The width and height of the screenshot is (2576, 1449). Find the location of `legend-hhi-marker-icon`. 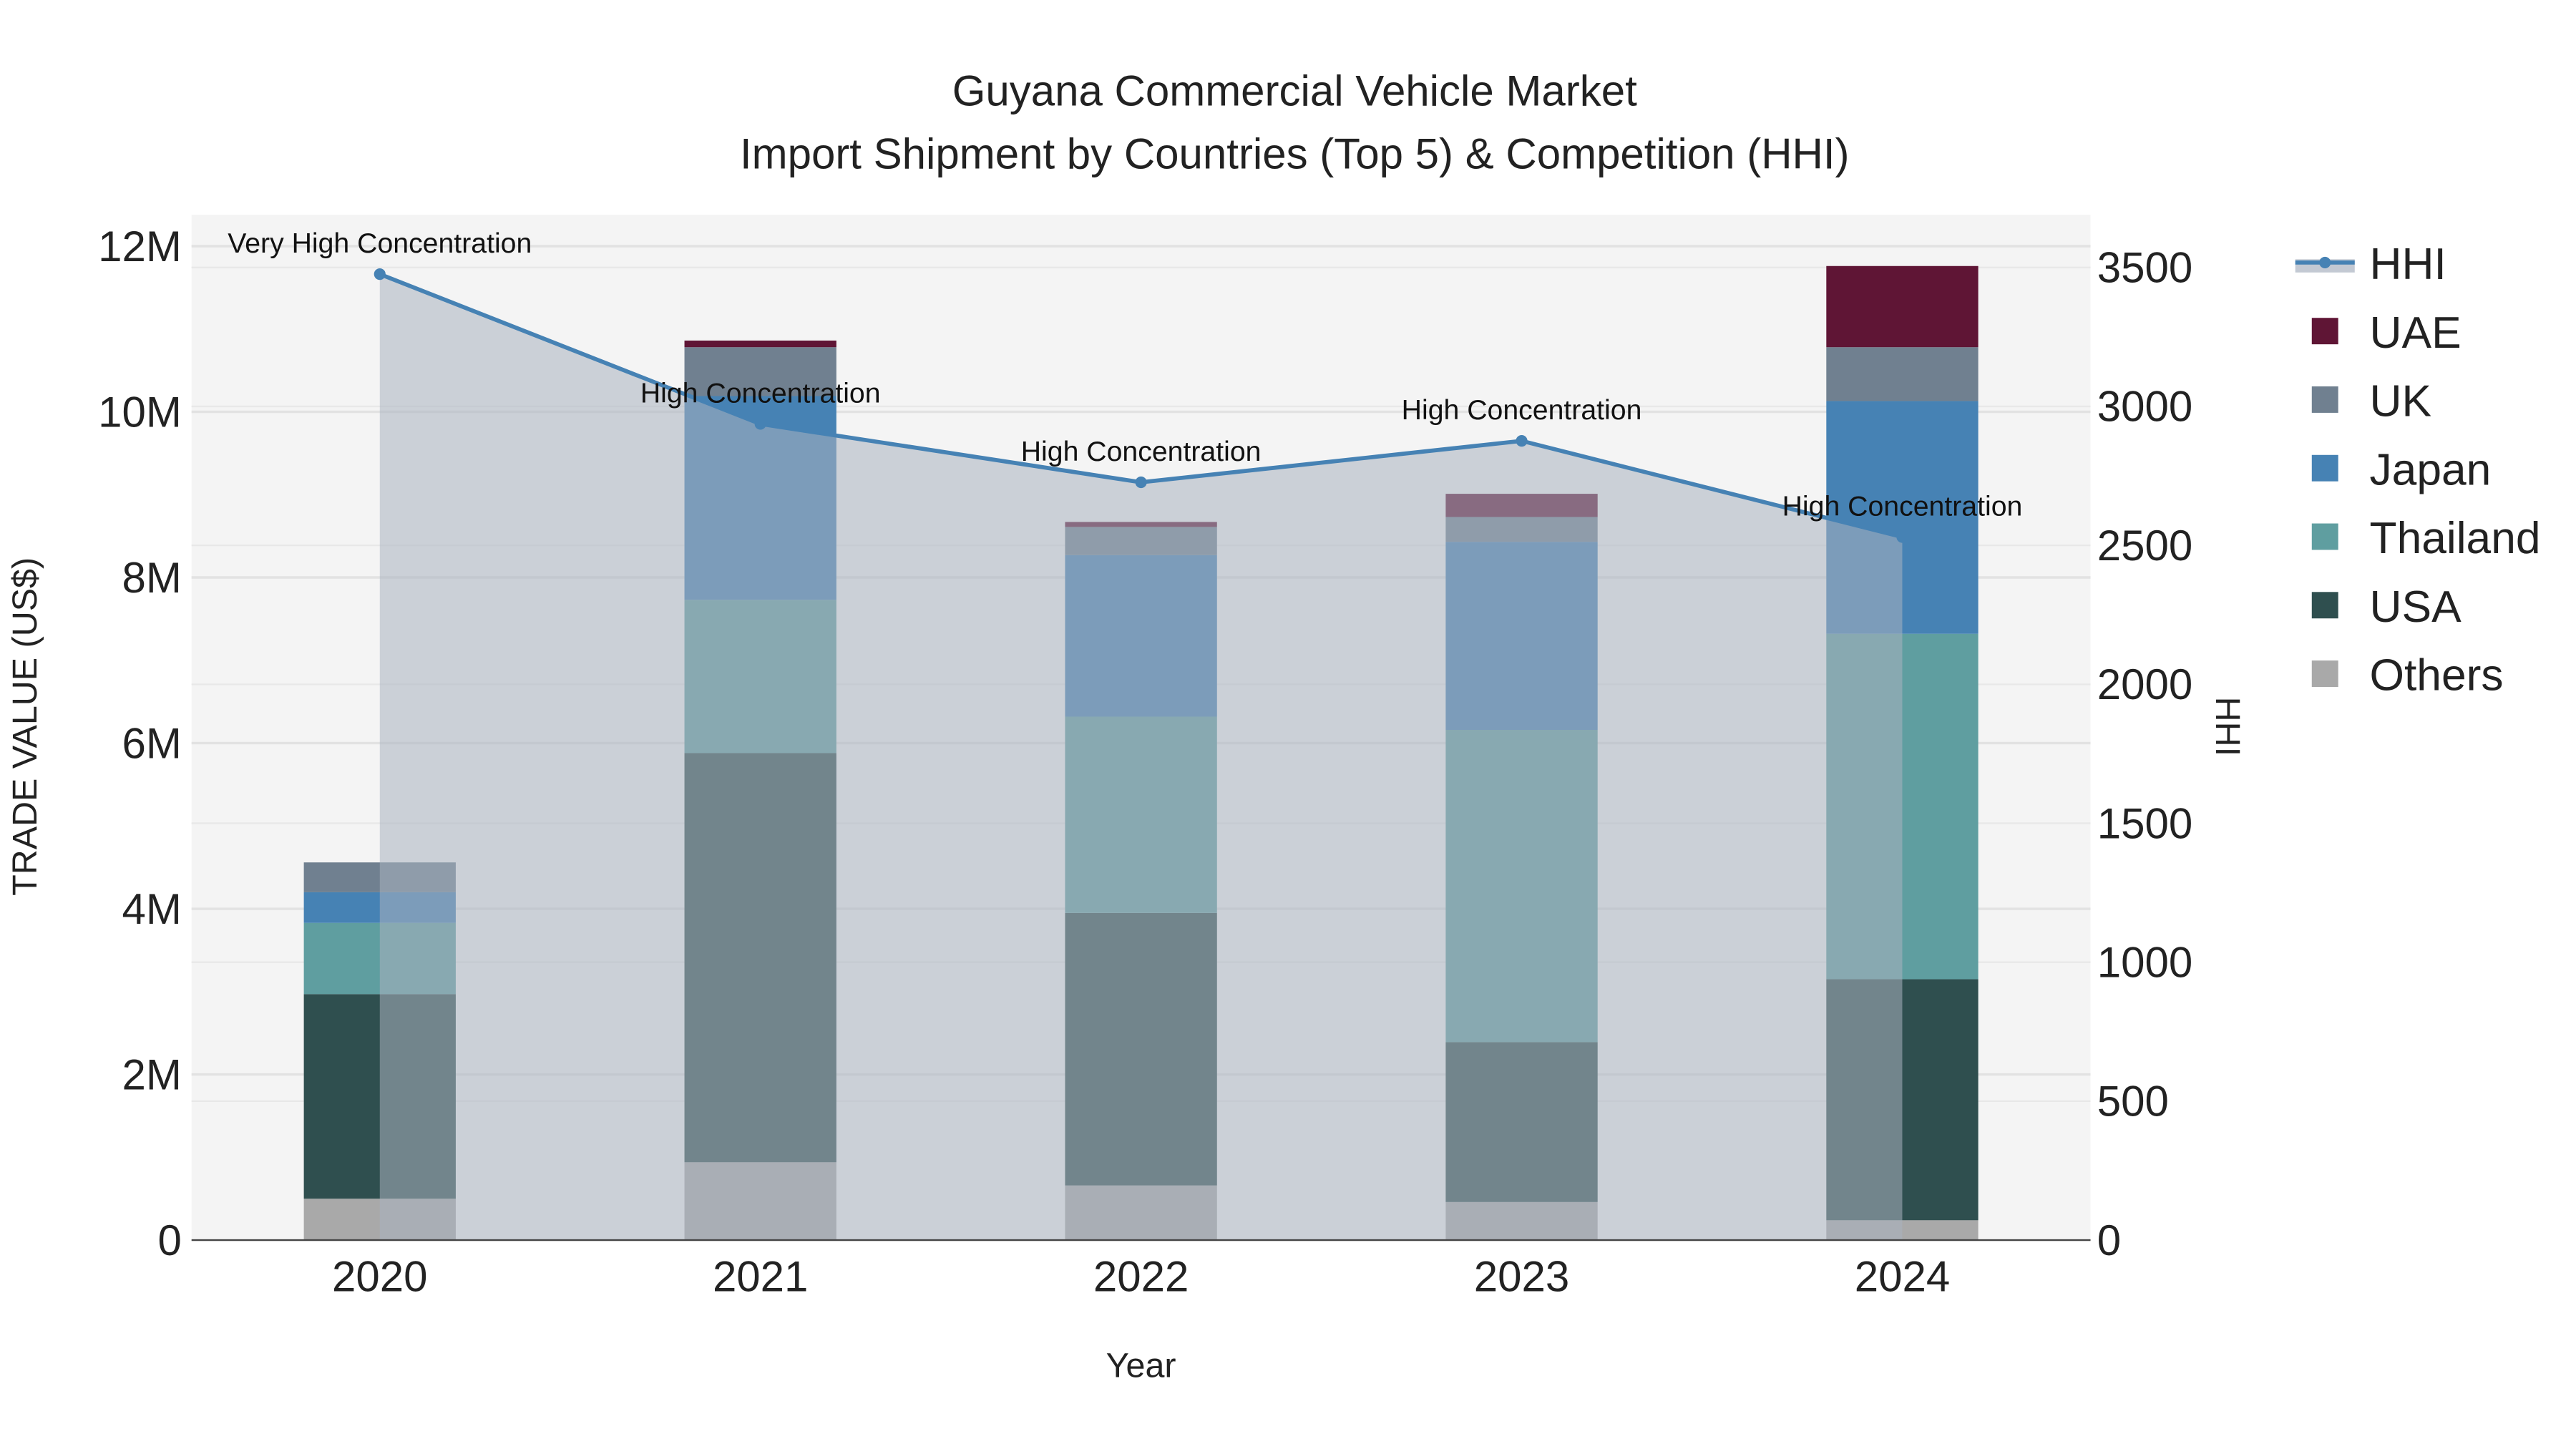

legend-hhi-marker-icon is located at coordinates (2325, 262).